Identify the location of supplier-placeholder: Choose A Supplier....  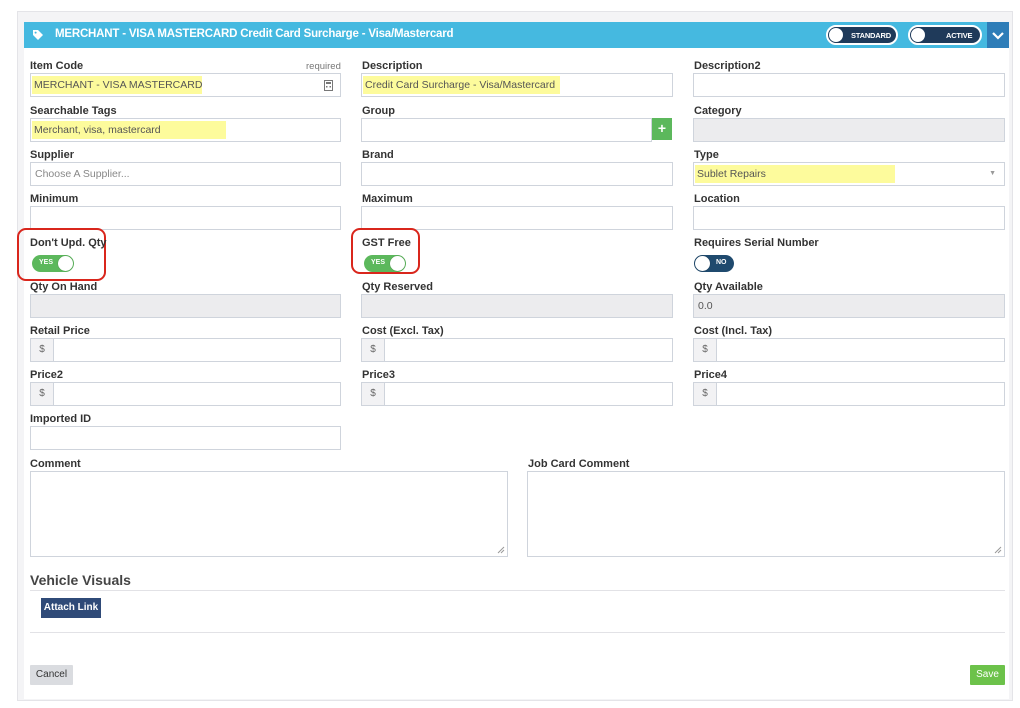
(82, 174).